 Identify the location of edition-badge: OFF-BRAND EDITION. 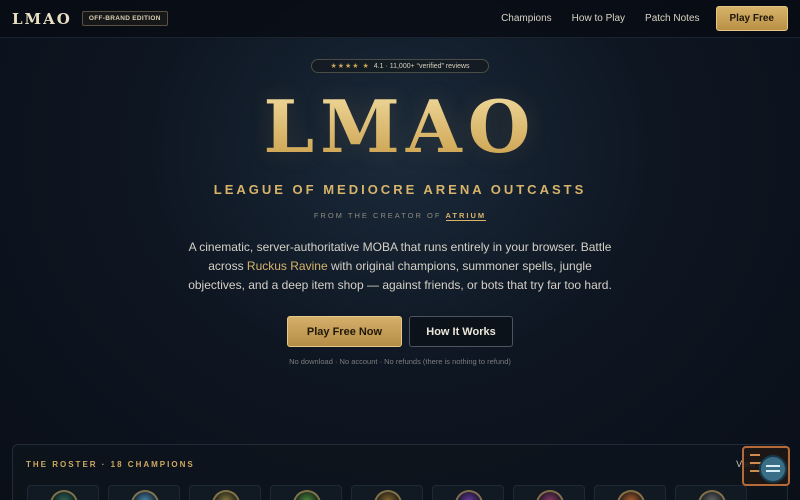
(124, 18).